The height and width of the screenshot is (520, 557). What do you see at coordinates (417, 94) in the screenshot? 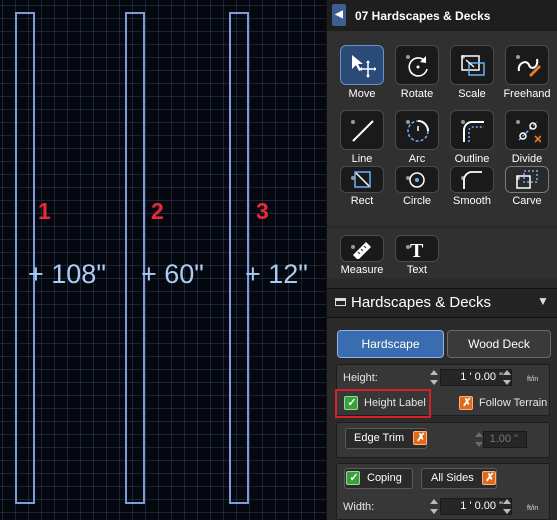
I see `tool-label: Rotate` at bounding box center [417, 94].